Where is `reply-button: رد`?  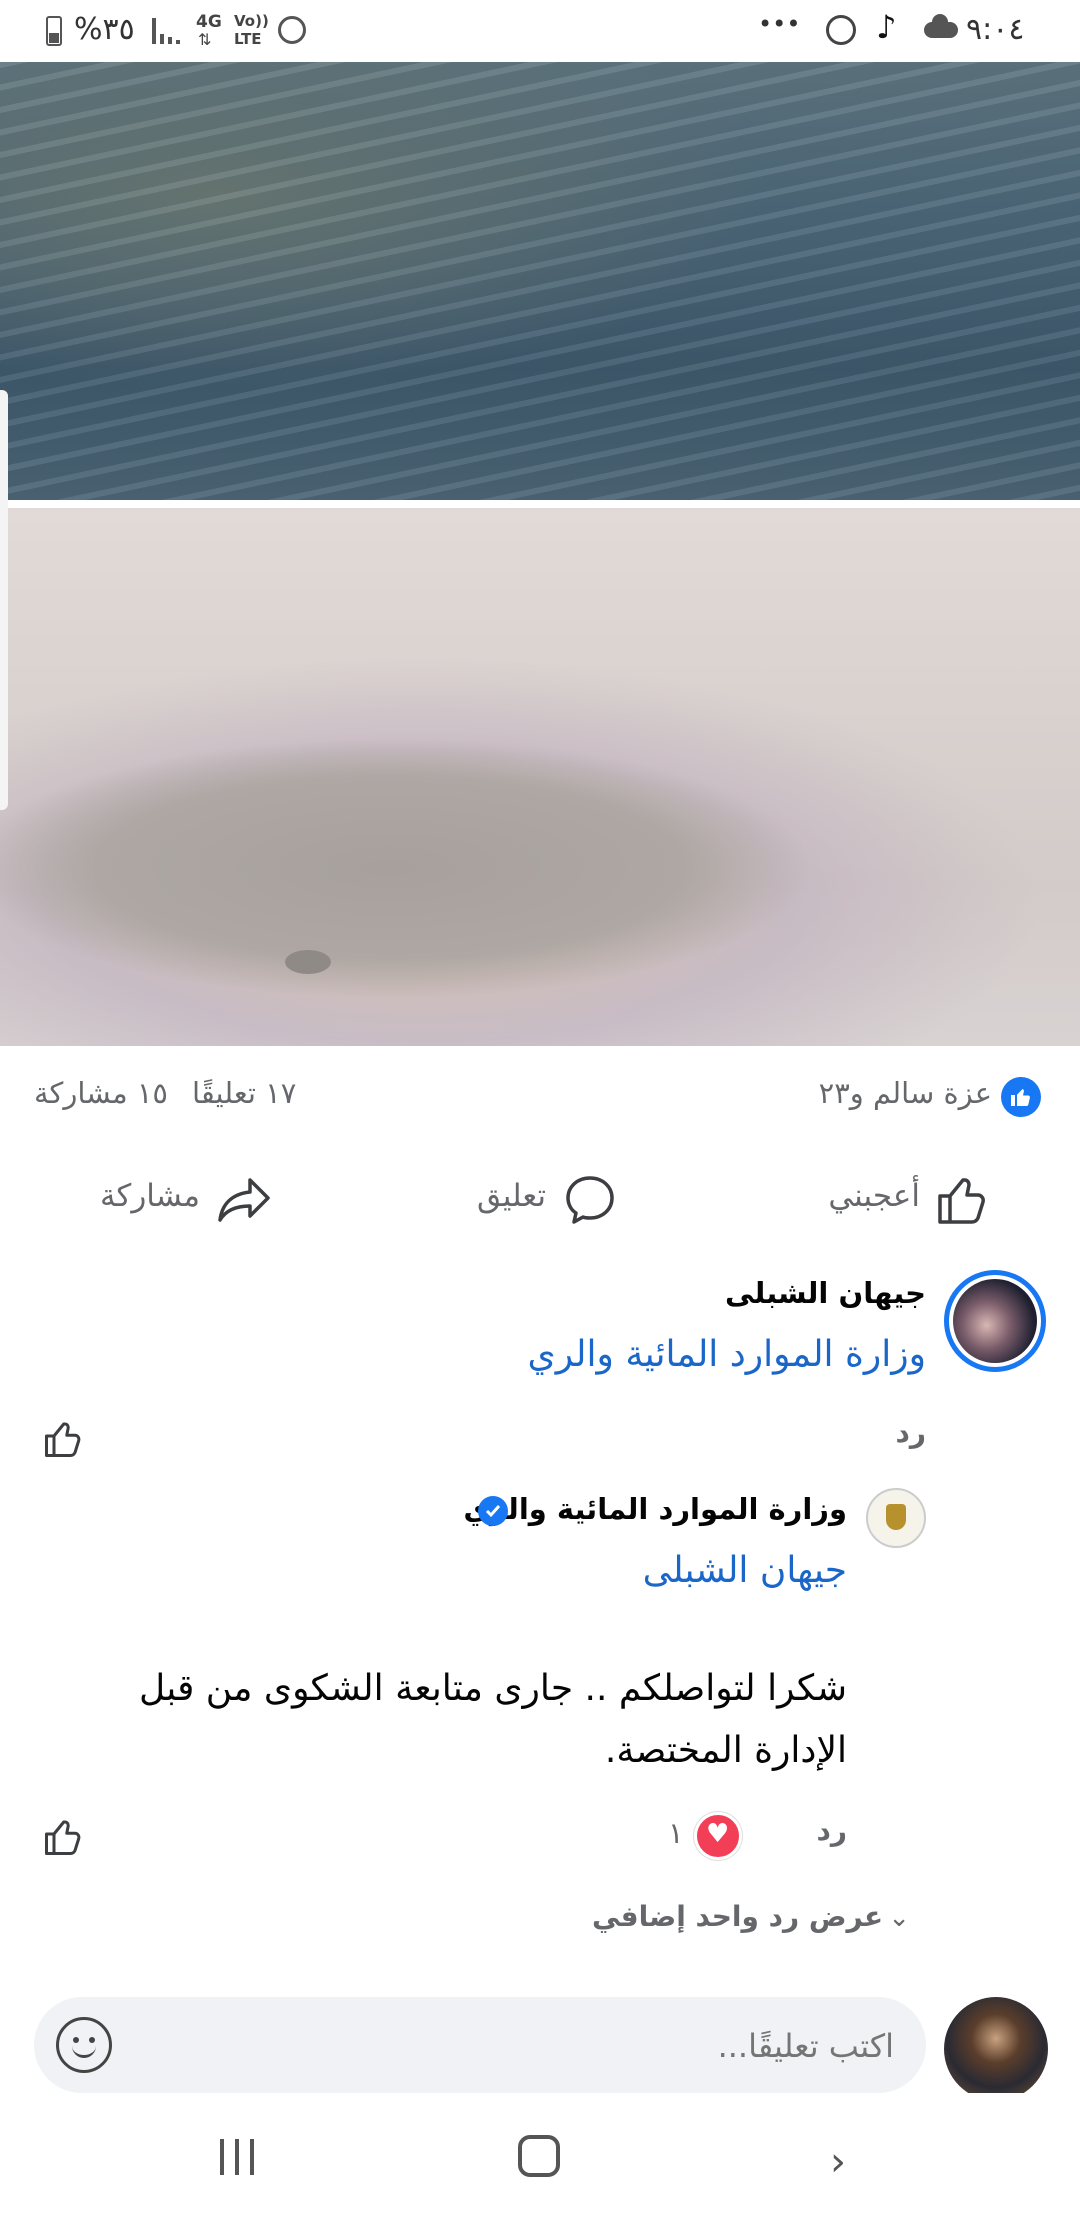
reply-button: رد is located at coordinates (911, 1432).